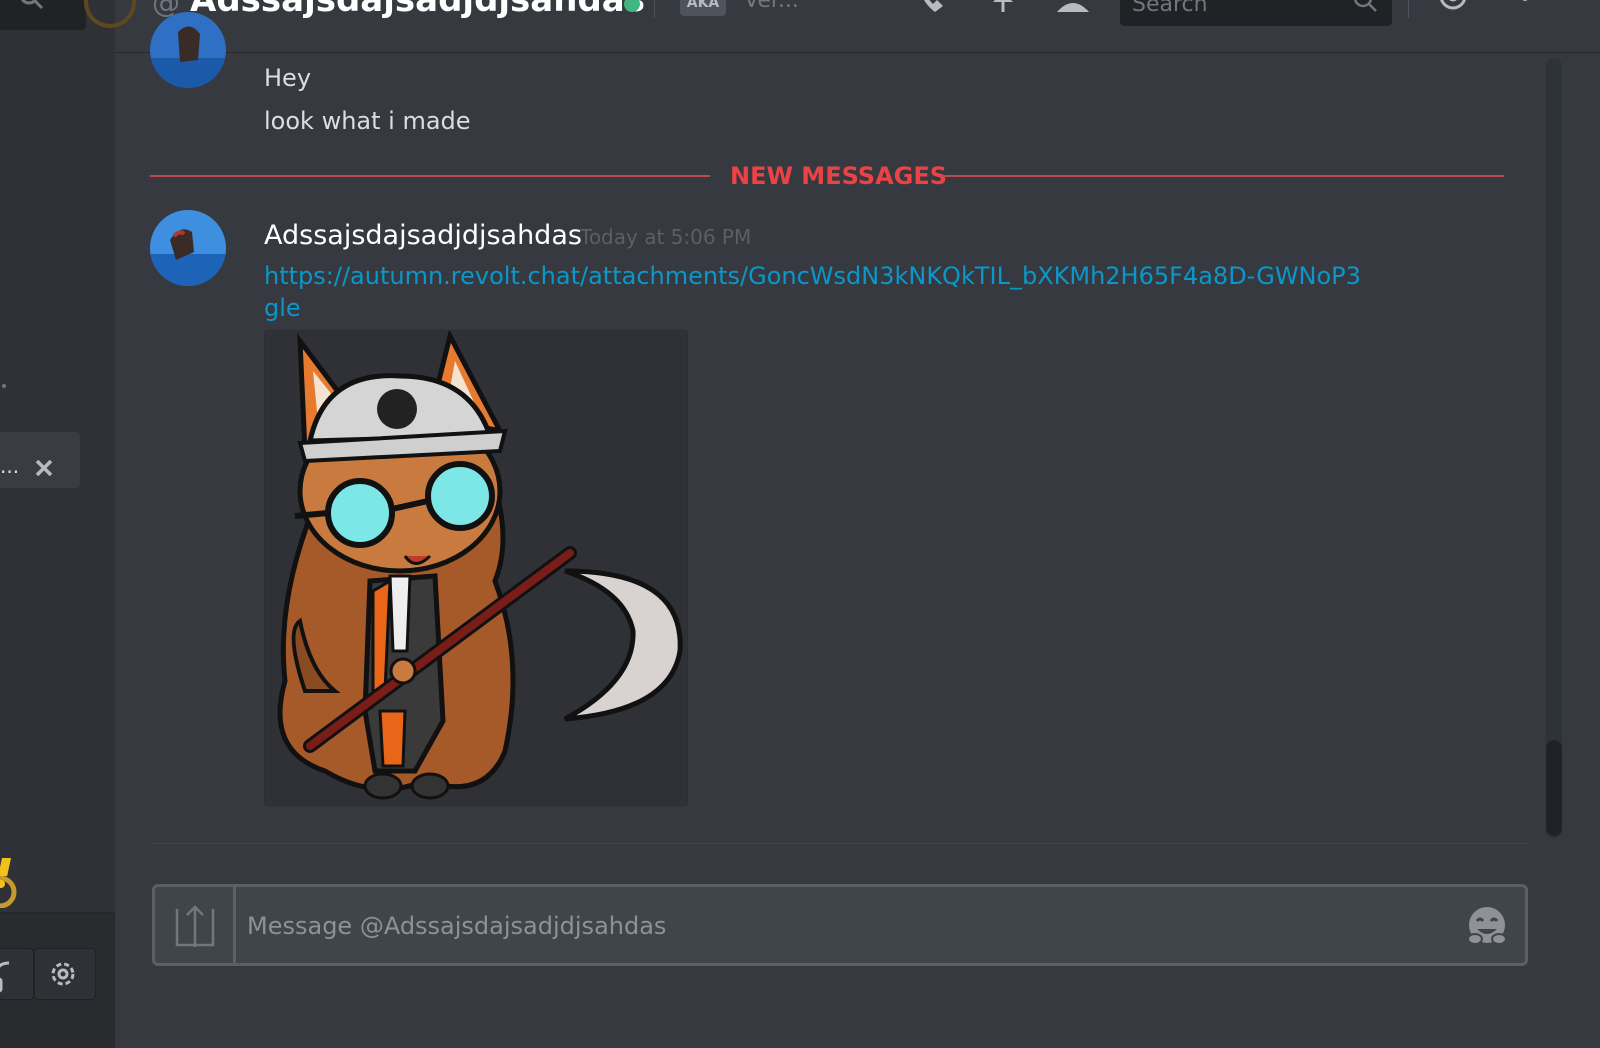 This screenshot has width=1600, height=1048. Describe the element at coordinates (8, 883) in the screenshot. I see `alert-icon` at that location.